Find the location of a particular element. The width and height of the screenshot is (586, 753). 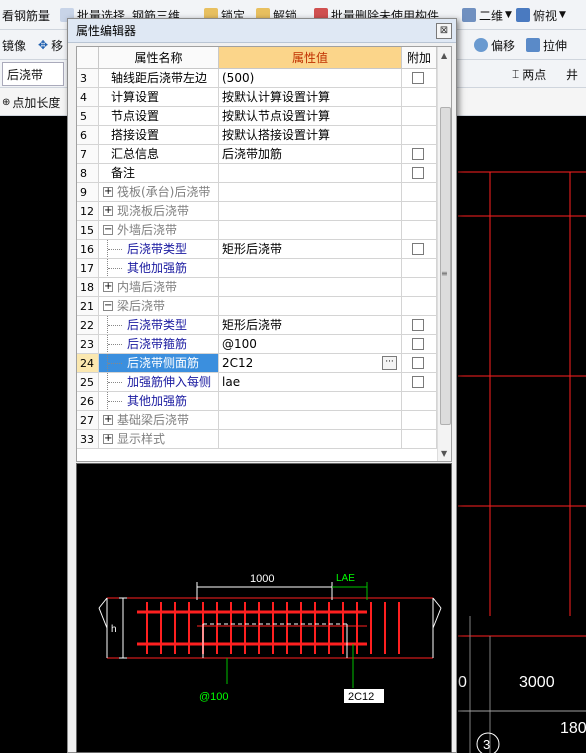

property-name-cell: 节点设置 is located at coordinates (159, 116).